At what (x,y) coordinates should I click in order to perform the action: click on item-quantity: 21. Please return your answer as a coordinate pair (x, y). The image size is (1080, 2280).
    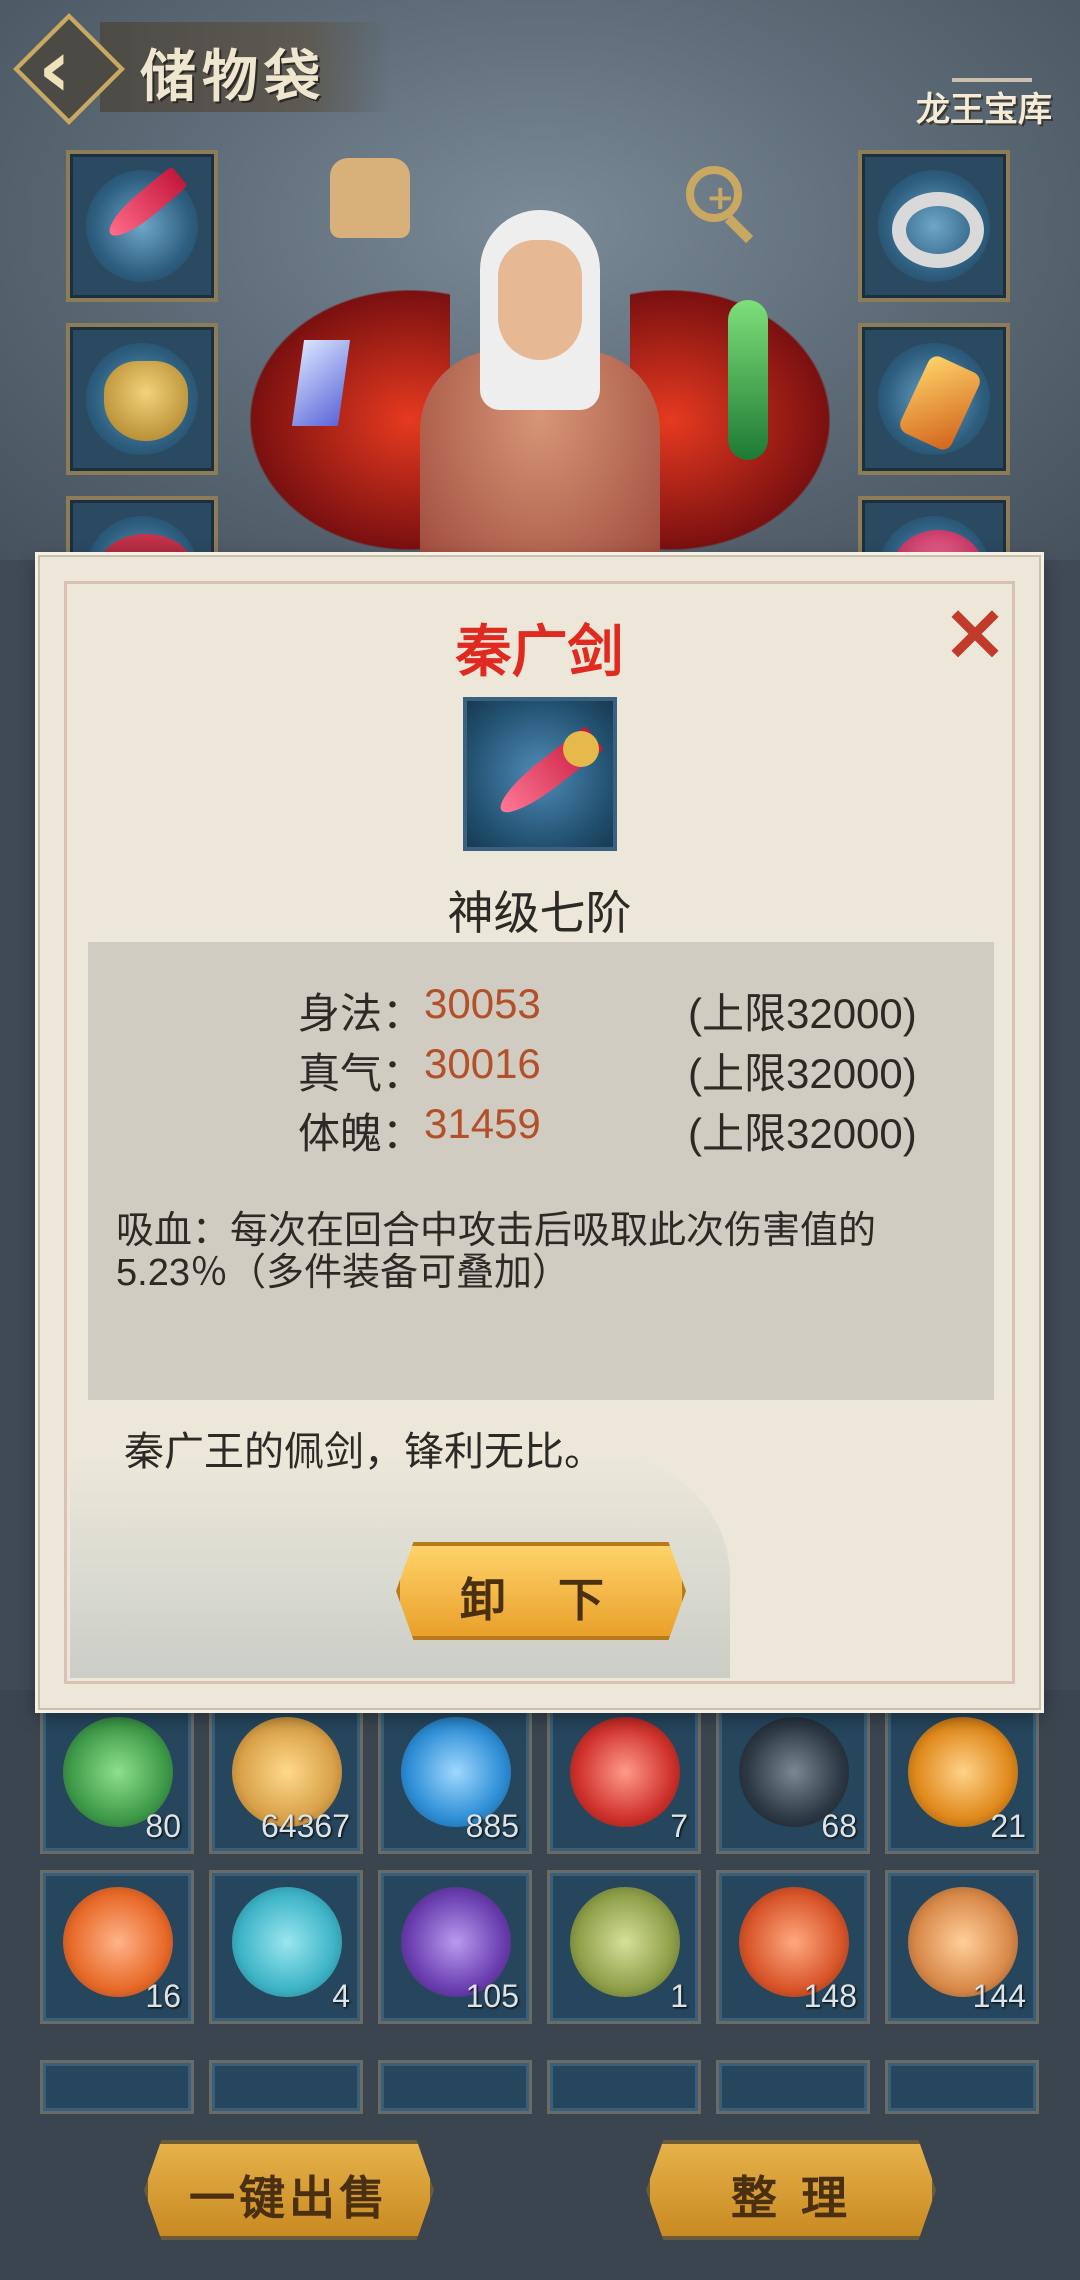
    Looking at the image, I should click on (1008, 1826).